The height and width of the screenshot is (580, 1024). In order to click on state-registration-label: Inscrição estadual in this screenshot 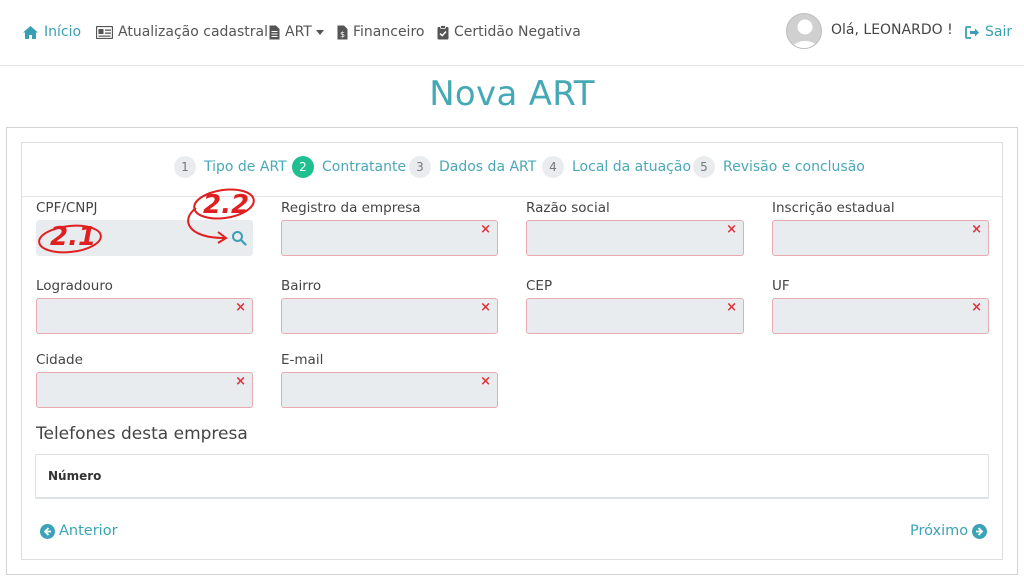, I will do `click(833, 208)`.